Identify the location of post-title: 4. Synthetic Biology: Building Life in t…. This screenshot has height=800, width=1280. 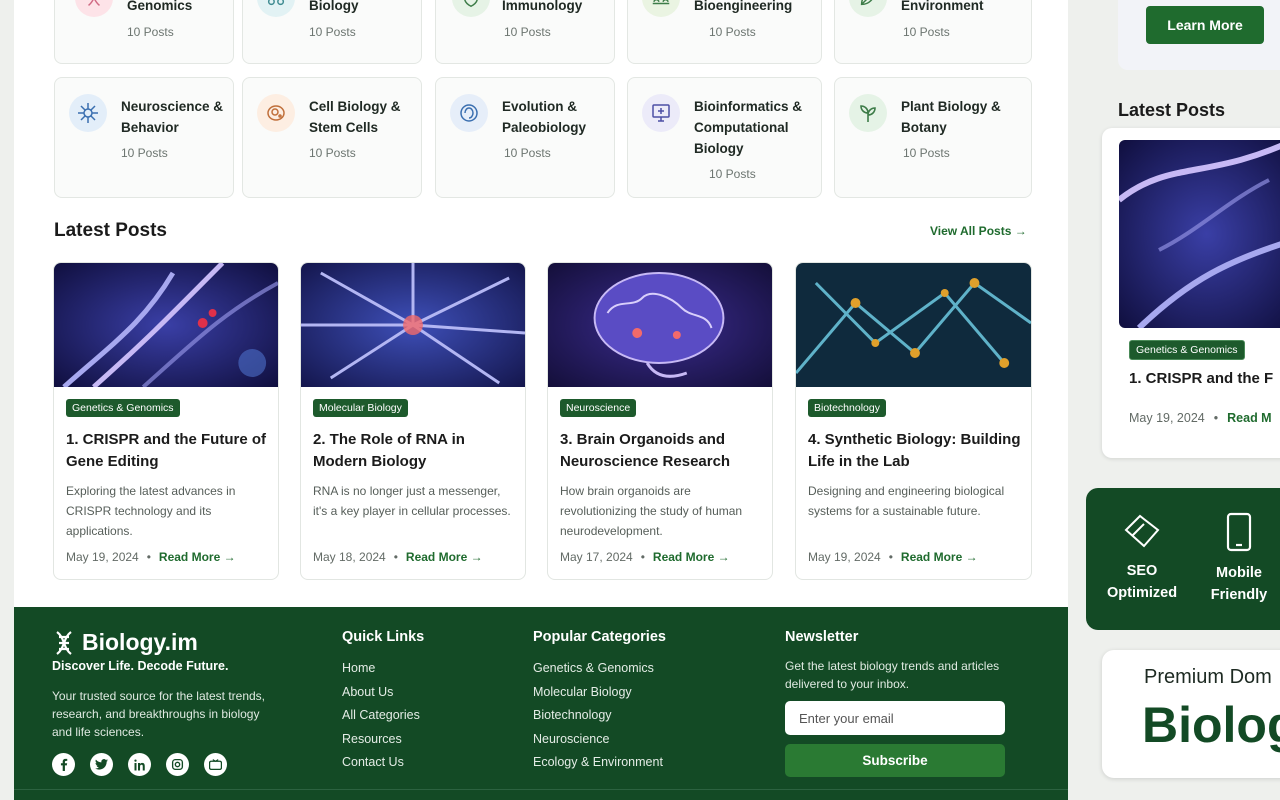
(914, 451).